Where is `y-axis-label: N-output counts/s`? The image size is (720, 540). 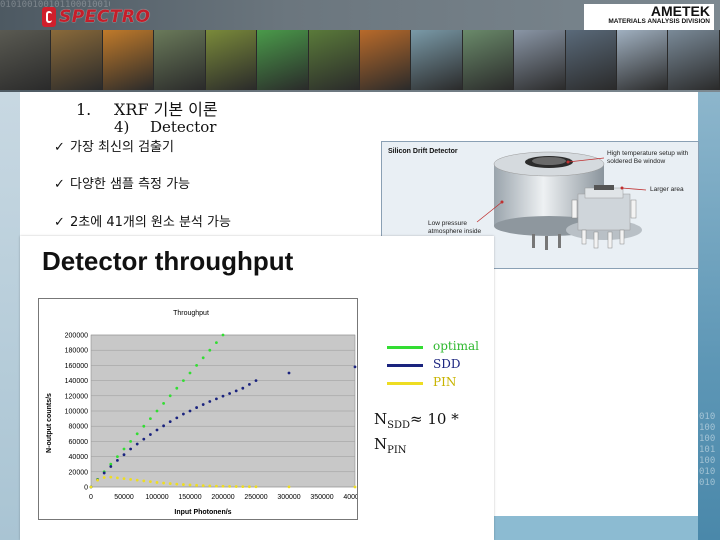
y-axis-label: N-output counts/s is located at coordinates (49, 423).